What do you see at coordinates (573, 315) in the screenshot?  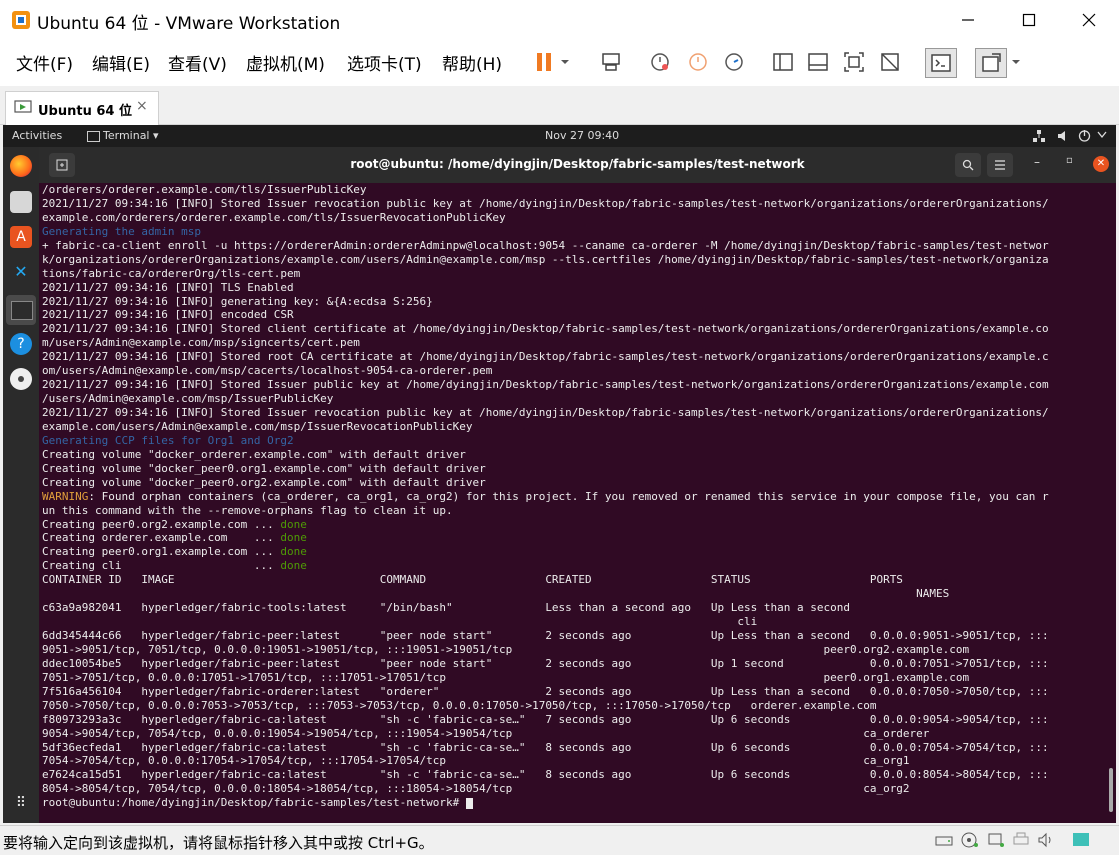 I see `terminal-line: 2021/11/27 09:34:16 [INFO] encoded CSR` at bounding box center [573, 315].